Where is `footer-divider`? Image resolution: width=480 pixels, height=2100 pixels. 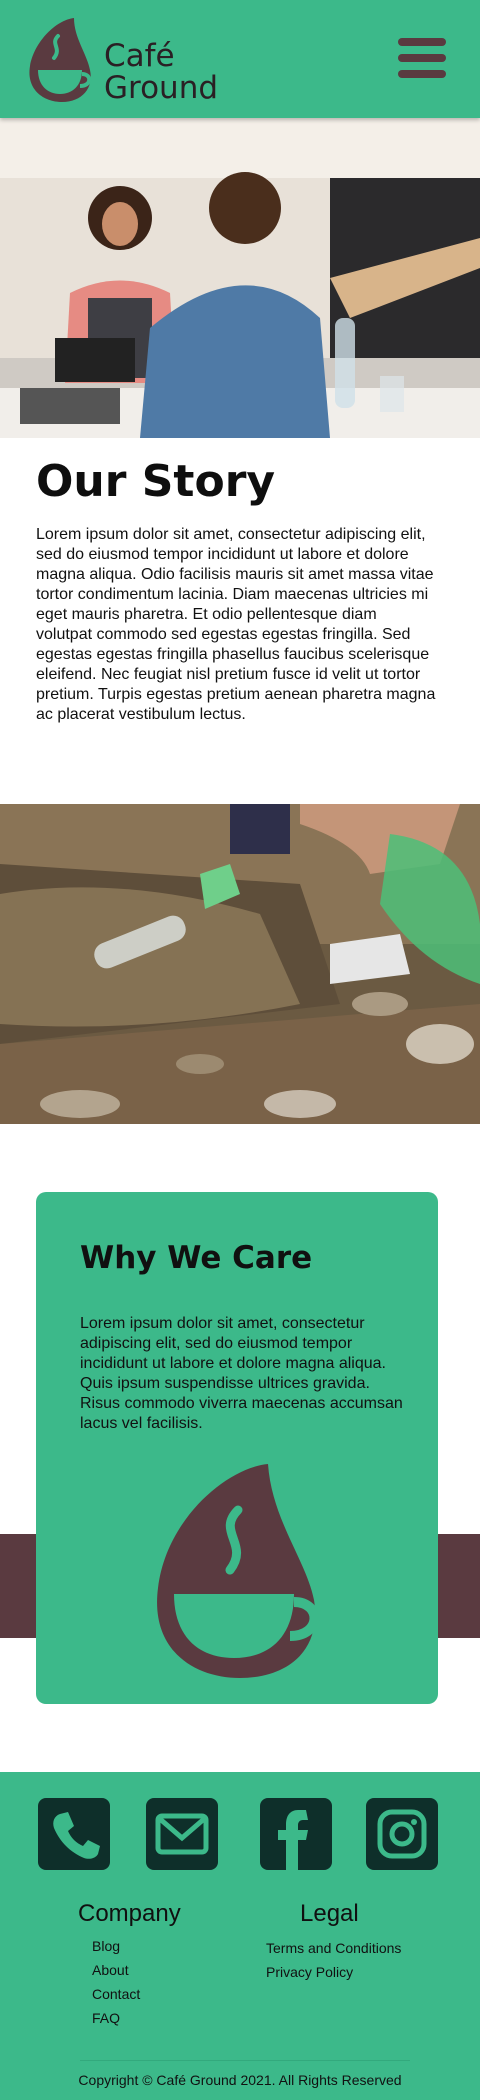
footer-divider is located at coordinates (245, 2060).